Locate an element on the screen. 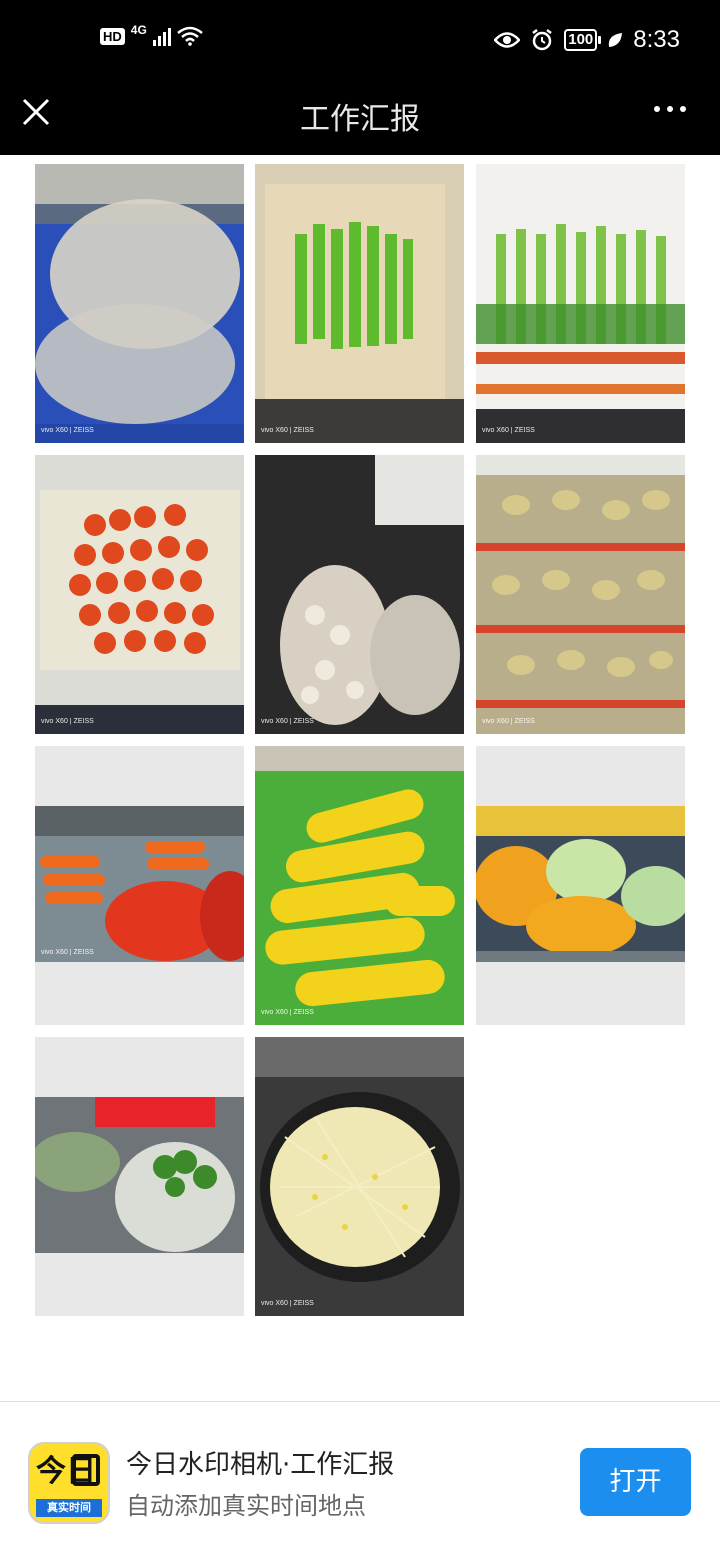 Image resolution: width=720 pixels, height=1560 pixels. photo-greens is located at coordinates (139, 1176).